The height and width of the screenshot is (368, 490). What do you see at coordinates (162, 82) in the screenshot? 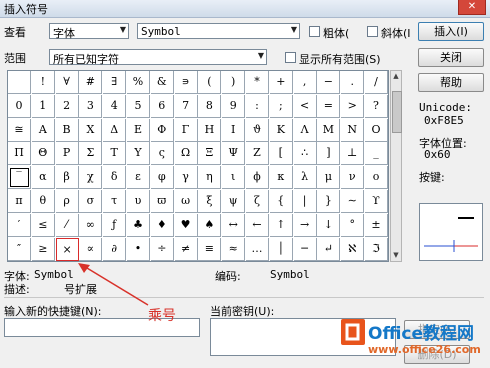
I see `symbol-cell: &` at bounding box center [162, 82].